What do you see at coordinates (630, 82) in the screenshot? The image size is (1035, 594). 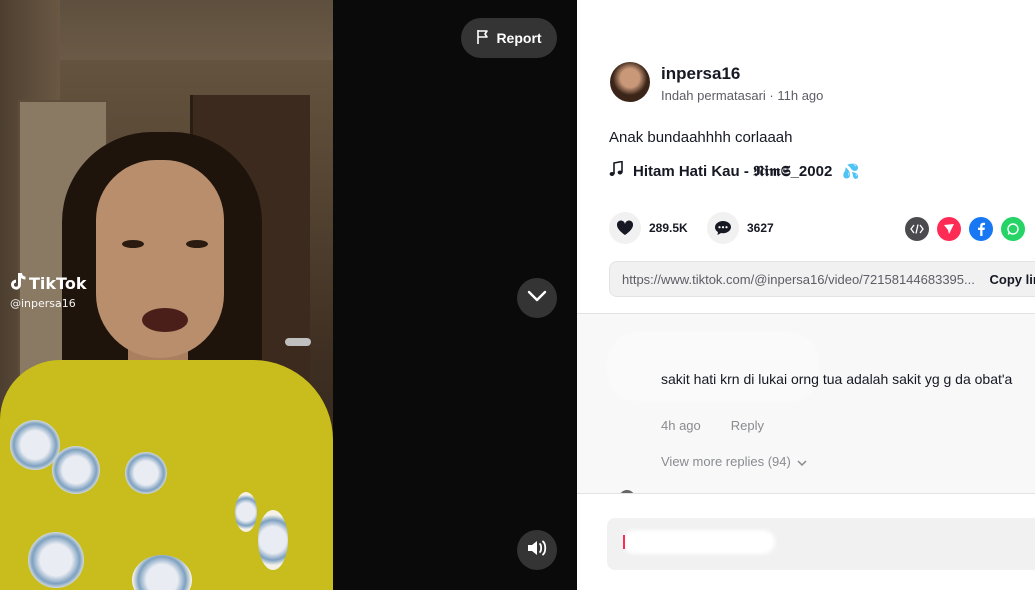 I see `author-avatar` at bounding box center [630, 82].